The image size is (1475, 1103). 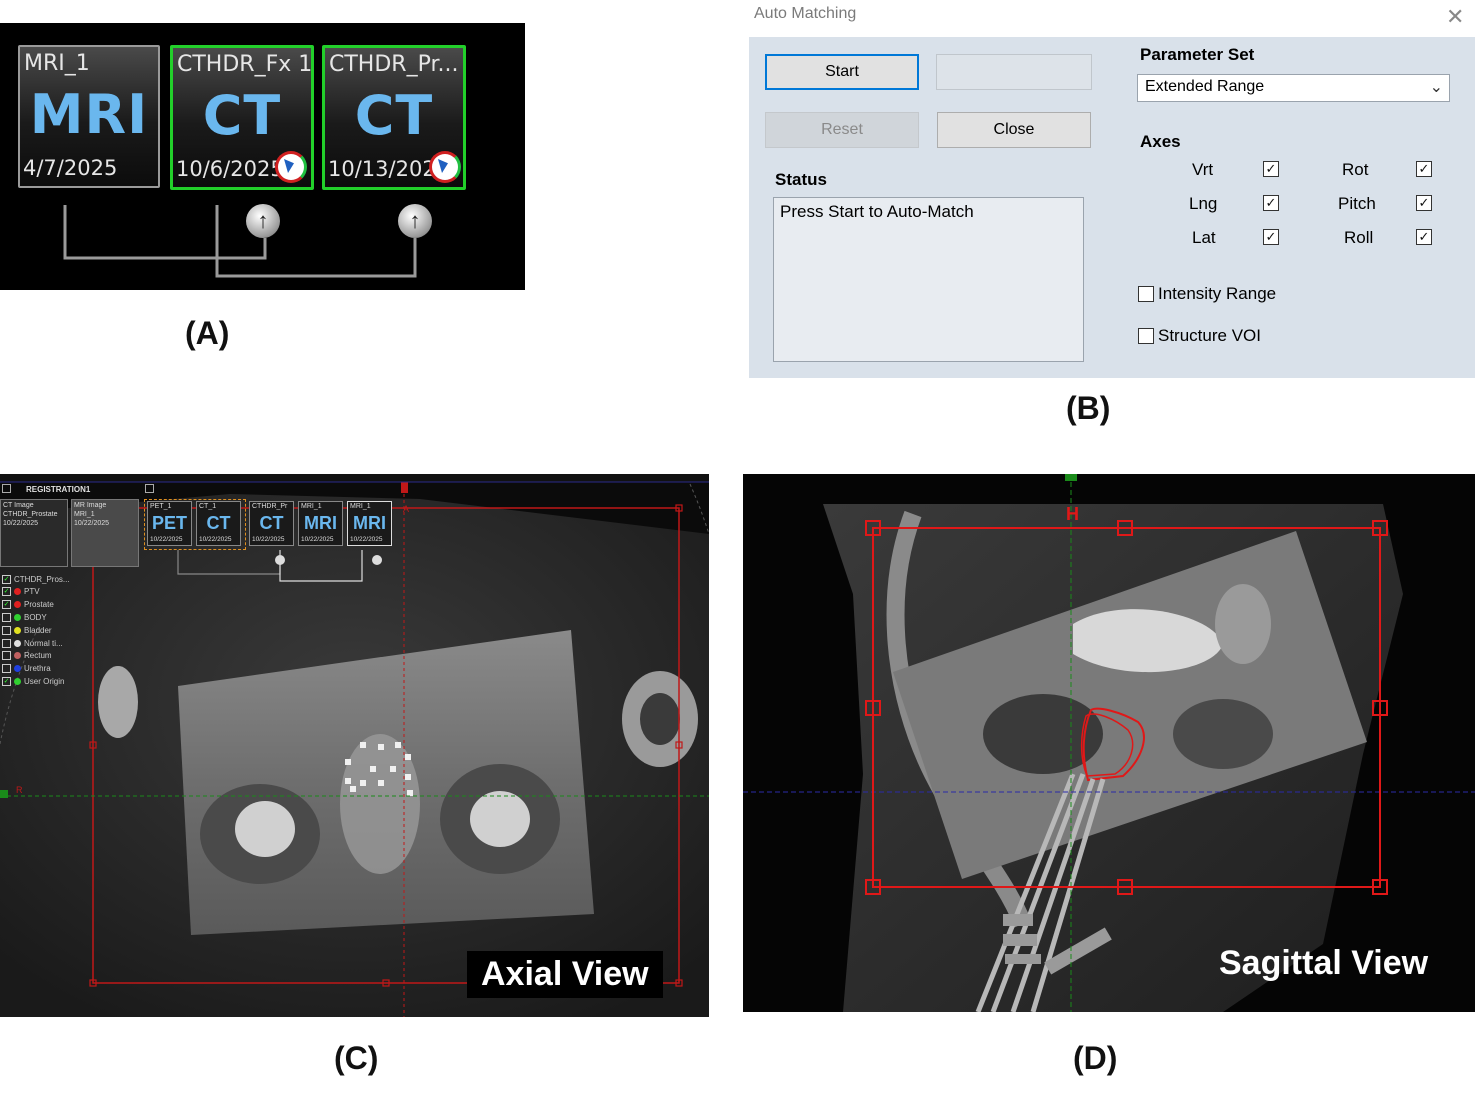 What do you see at coordinates (1424, 237) in the screenshot?
I see `axis-roll-checkbox: ✓` at bounding box center [1424, 237].